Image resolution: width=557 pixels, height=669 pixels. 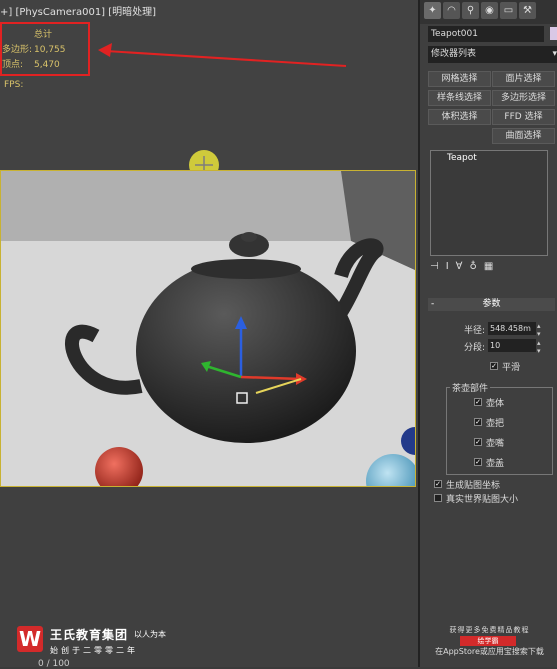 I want to click on show-end-result-icon: I, so click(x=447, y=268).